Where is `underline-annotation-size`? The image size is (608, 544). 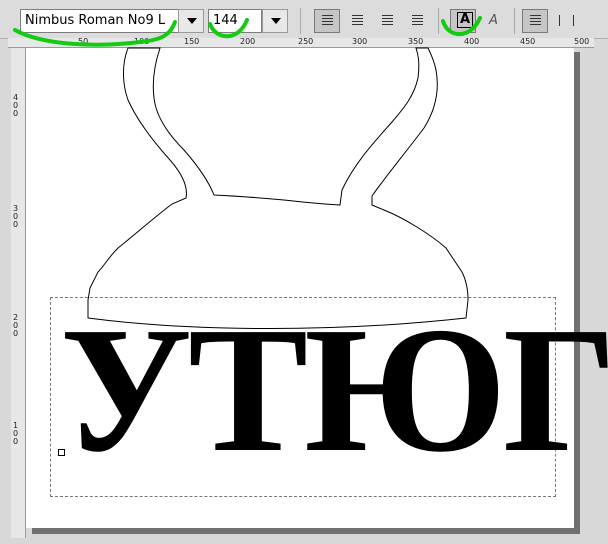 underline-annotation-size is located at coordinates (228, 28).